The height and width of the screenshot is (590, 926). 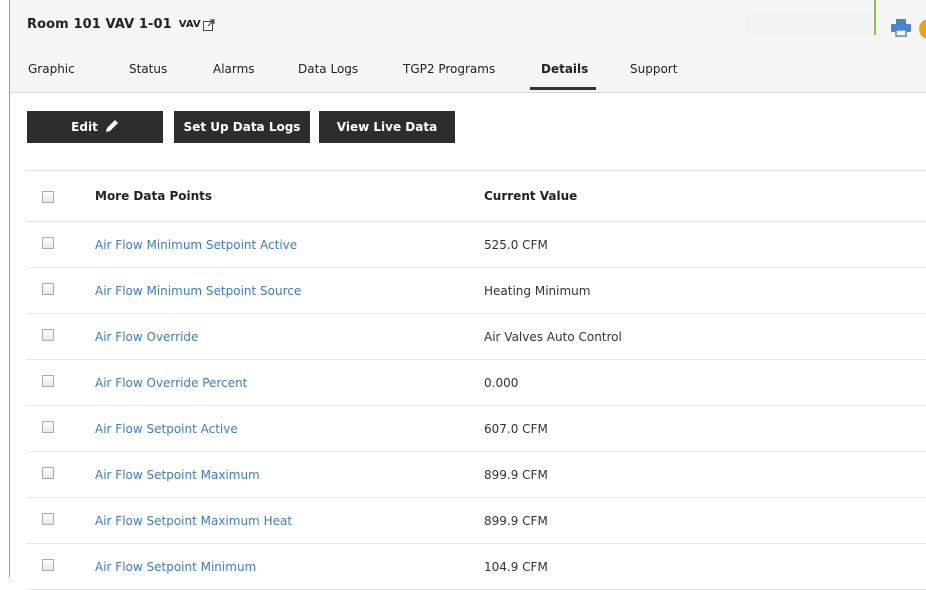 What do you see at coordinates (476, 429) in the screenshot?
I see `table-row: Air Flow Setpoint Active 607.0 CFM` at bounding box center [476, 429].